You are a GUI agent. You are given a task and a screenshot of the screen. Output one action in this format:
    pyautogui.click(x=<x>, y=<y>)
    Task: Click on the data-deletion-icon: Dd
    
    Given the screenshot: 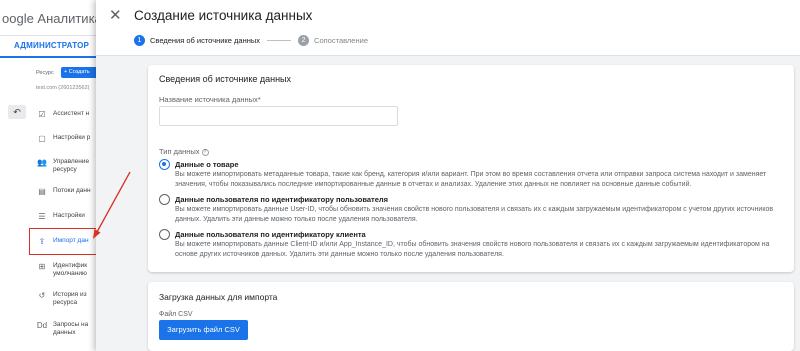 What is the action you would take?
    pyautogui.click(x=42, y=325)
    